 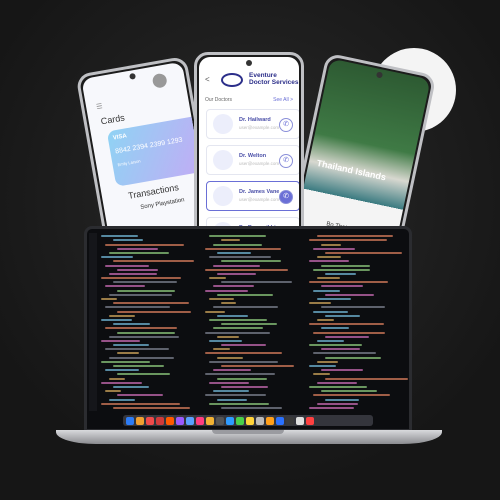 What do you see at coordinates (252, 196) in the screenshot?
I see `doctor-card: Dr. James Vane user@example.com ✆` at bounding box center [252, 196].